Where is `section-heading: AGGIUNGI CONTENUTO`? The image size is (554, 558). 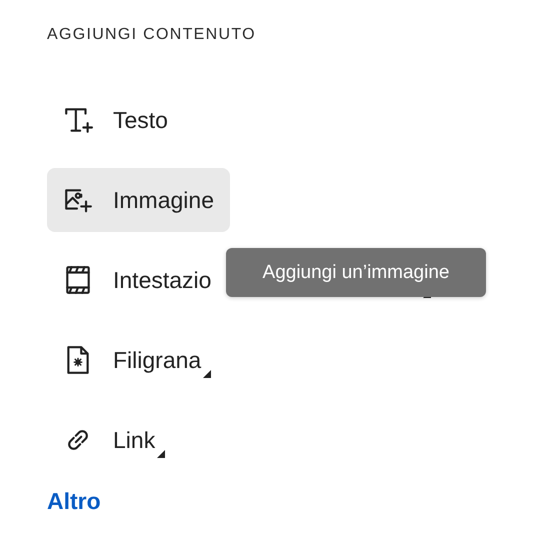
section-heading: AGGIUNGI CONTENUTO is located at coordinates (152, 35).